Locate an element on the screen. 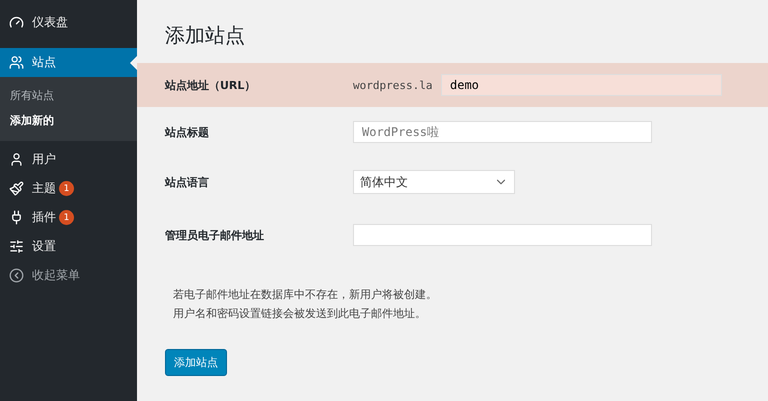 The height and width of the screenshot is (401, 768). menu-item: 设置 is located at coordinates (68, 246).